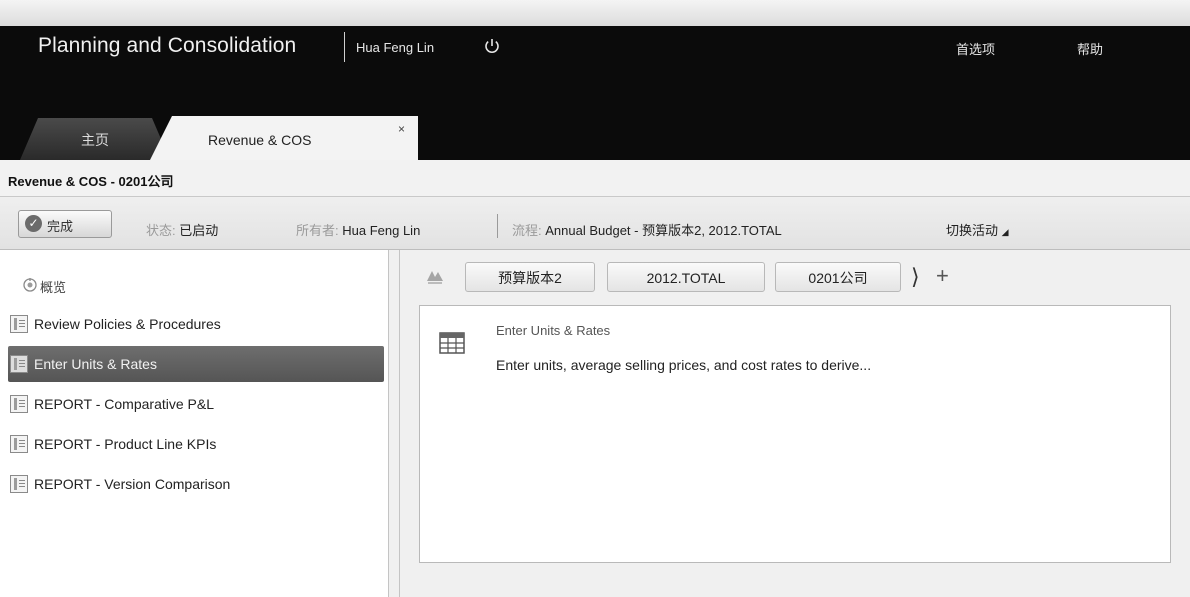  What do you see at coordinates (33, 223) in the screenshot?
I see `check-icon: ✓` at bounding box center [33, 223].